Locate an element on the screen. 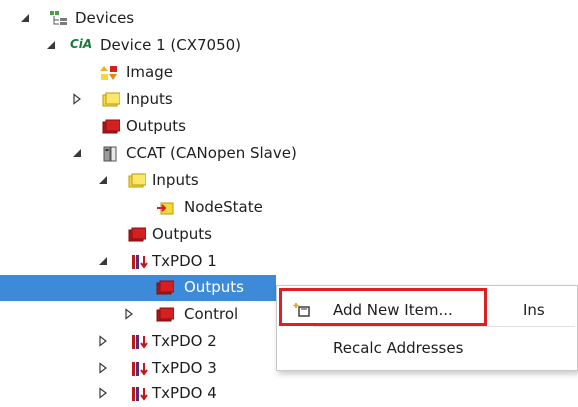  ccat-slave-icon is located at coordinates (111, 154).